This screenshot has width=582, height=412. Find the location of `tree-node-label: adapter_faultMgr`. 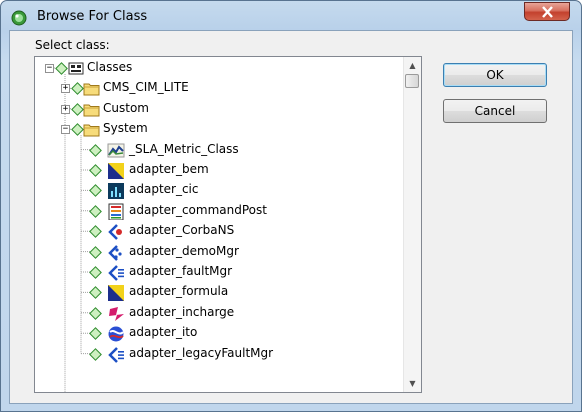

tree-node-label: adapter_faultMgr is located at coordinates (181, 271).